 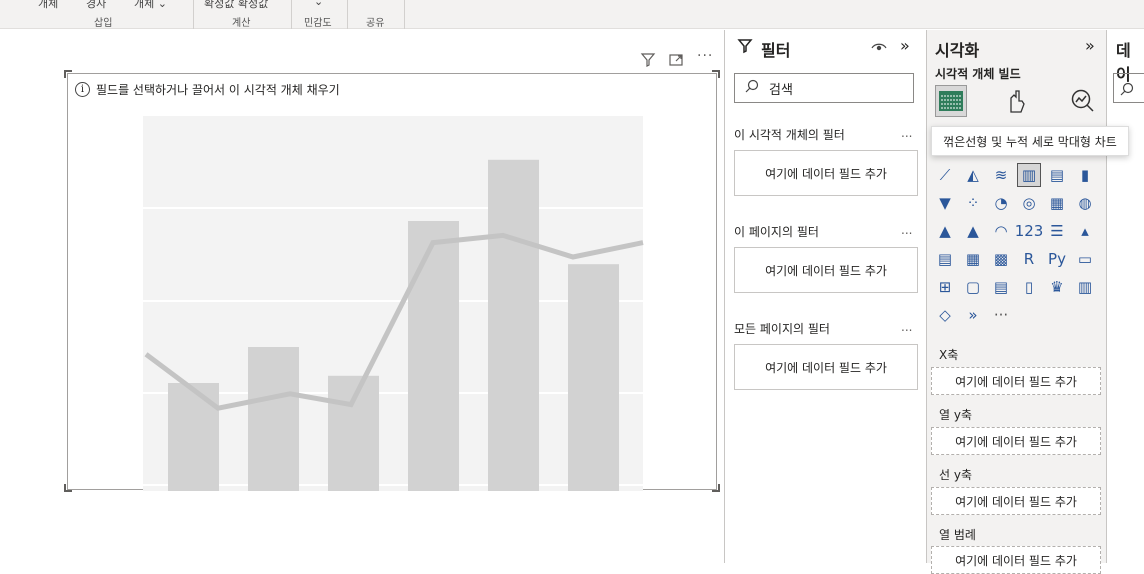 I want to click on more-options-icon: ···, so click(x=705, y=56).